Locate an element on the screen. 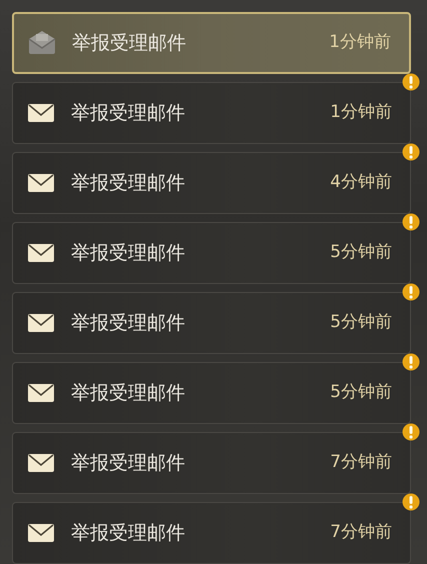 The width and height of the screenshot is (427, 564). mail-item: 举报受理邮件 4分钟前 is located at coordinates (211, 183).